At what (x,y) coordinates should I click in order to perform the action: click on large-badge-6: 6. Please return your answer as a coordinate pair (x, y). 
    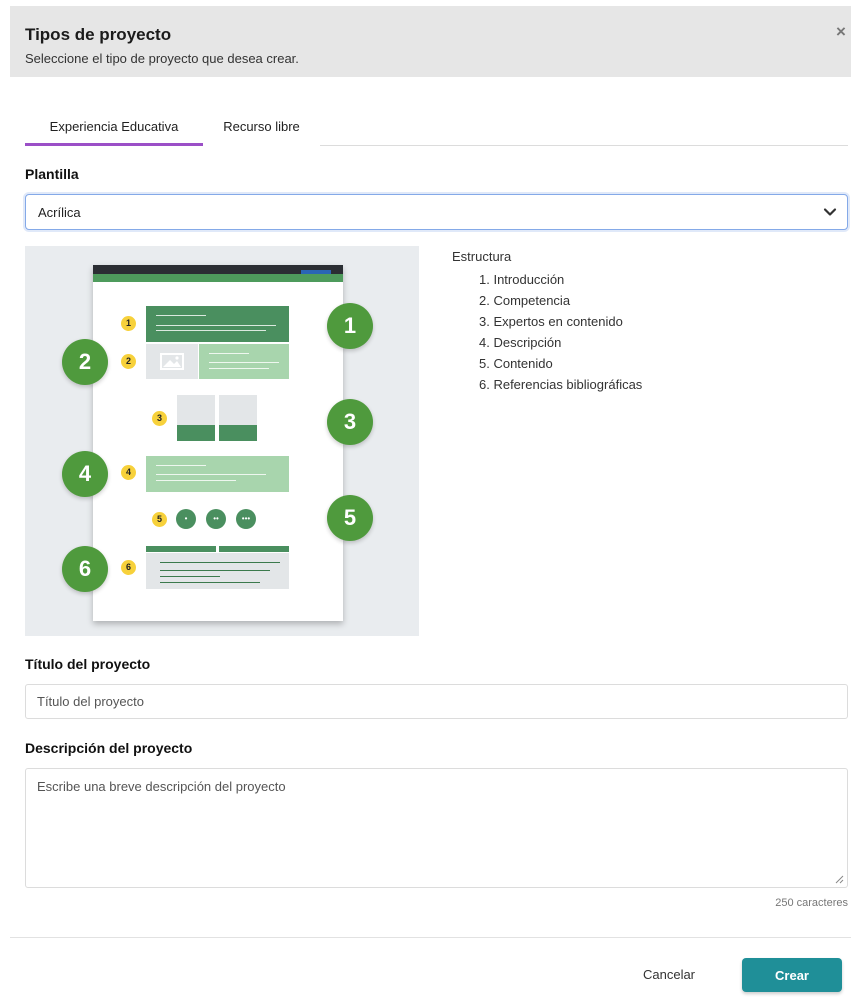
    Looking at the image, I should click on (85, 569).